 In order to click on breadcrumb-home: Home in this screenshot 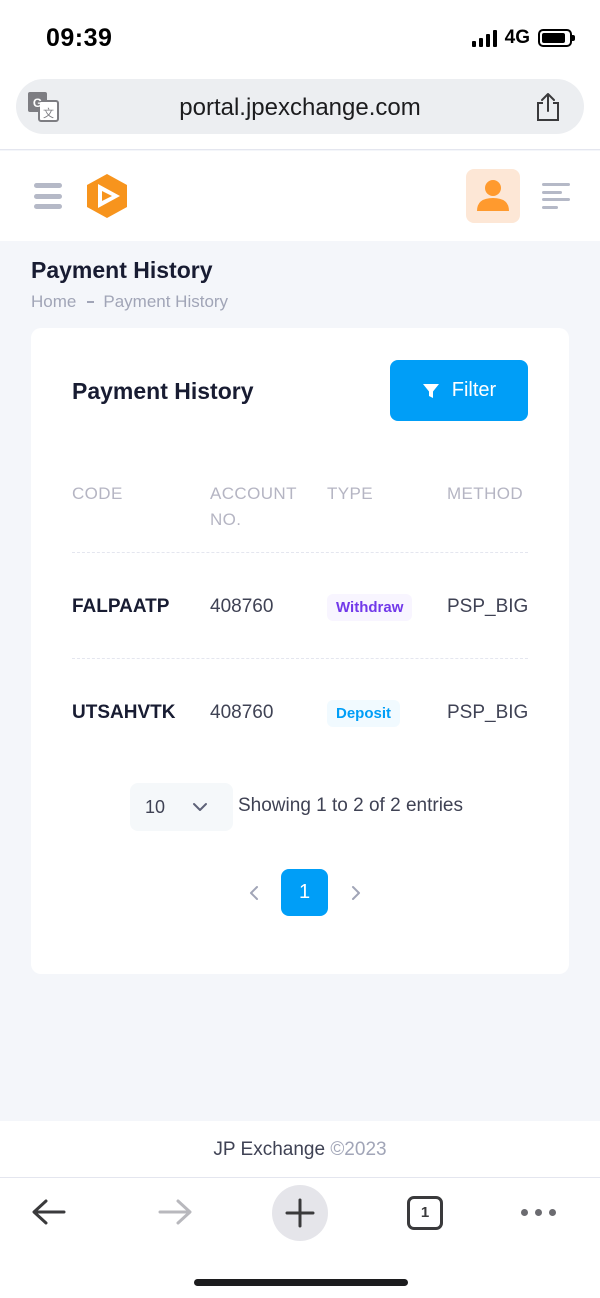, I will do `click(53, 302)`.